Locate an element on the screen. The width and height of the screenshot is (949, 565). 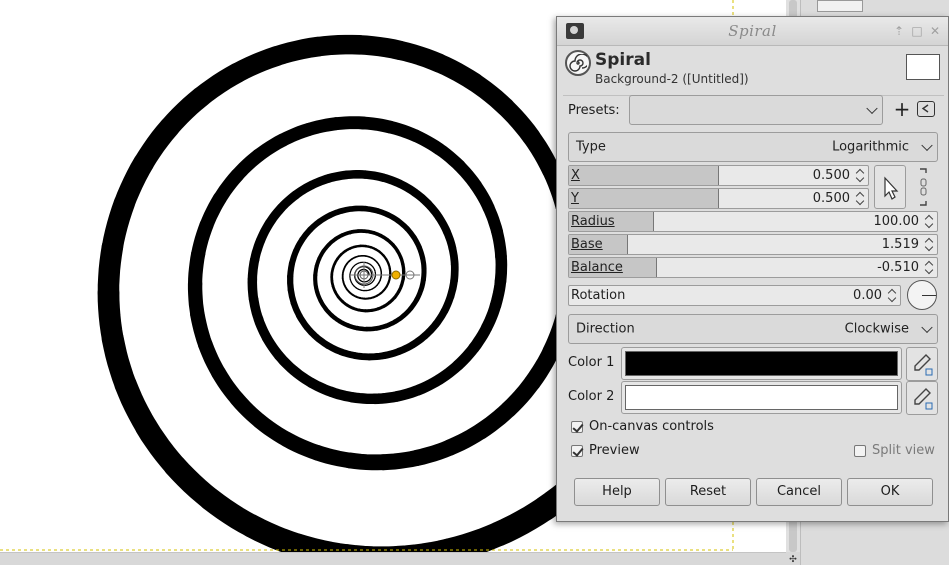
color2-label: Color 2 is located at coordinates (591, 396).